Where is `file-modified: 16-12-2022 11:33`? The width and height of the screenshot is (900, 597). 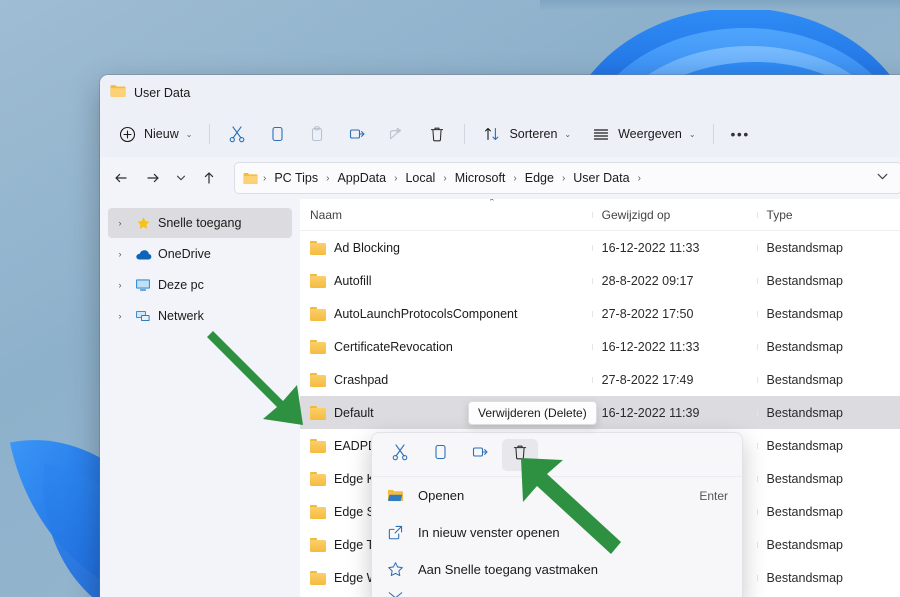 file-modified: 16-12-2022 11:33 is located at coordinates (674, 248).